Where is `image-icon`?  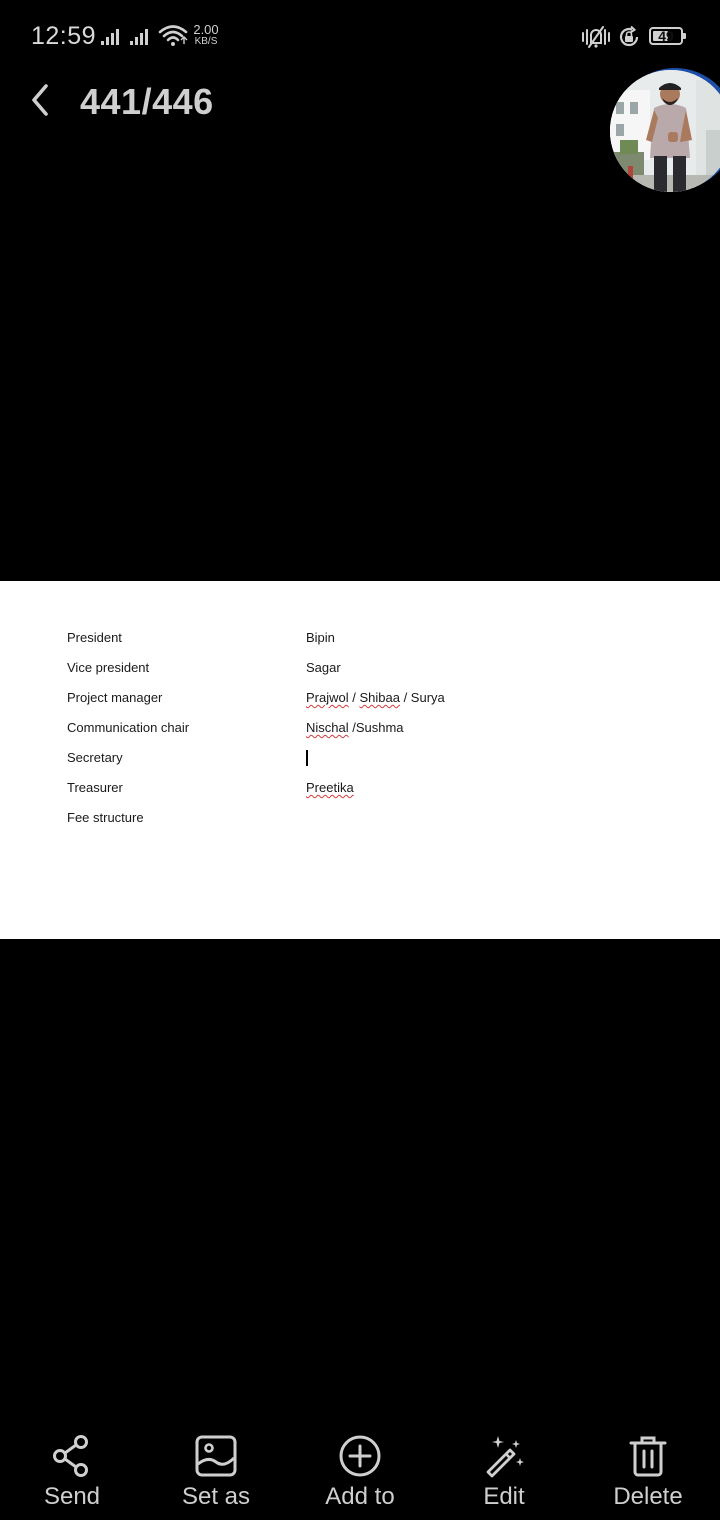 image-icon is located at coordinates (216, 1456).